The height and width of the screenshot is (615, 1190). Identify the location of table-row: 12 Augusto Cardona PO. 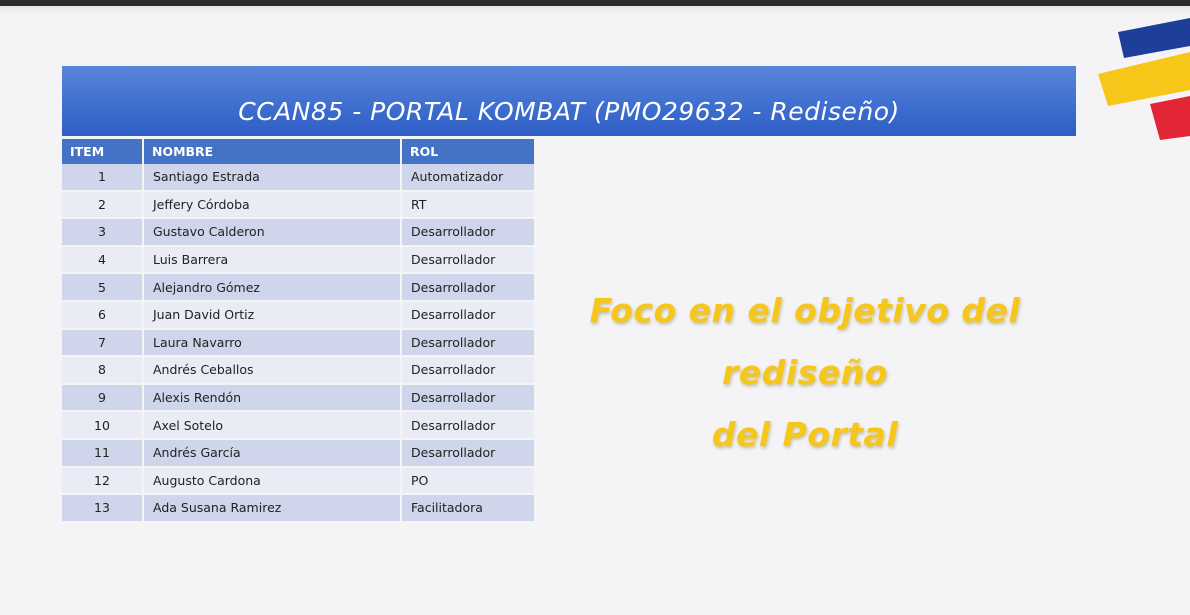
(298, 481).